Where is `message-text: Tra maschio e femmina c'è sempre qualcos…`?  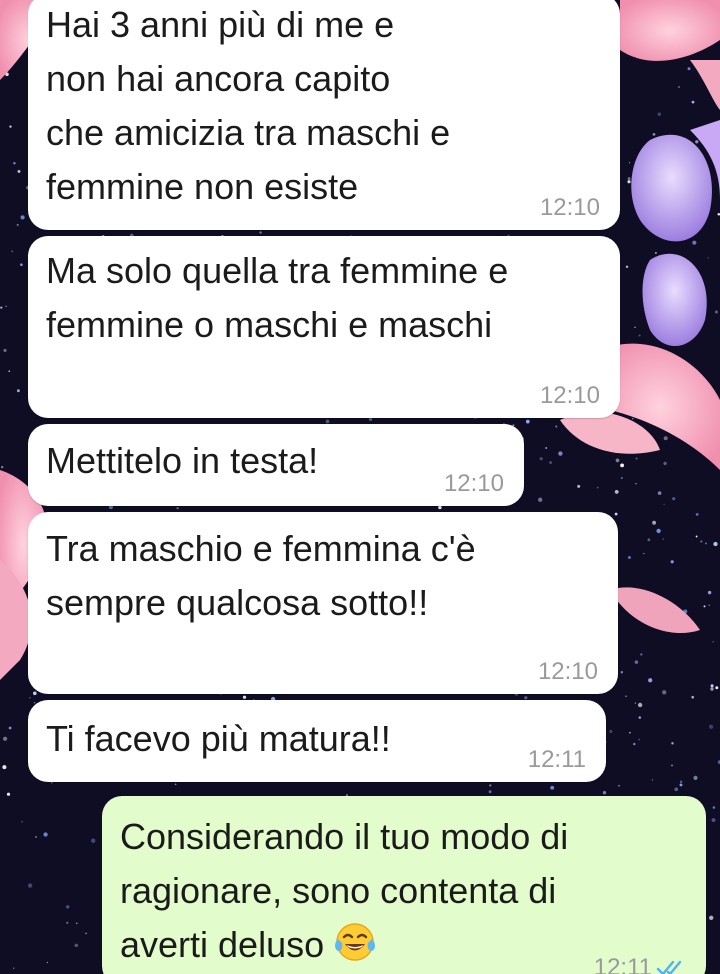
message-text: Tra maschio e femmina c'è sempre qualcos… is located at coordinates (261, 575).